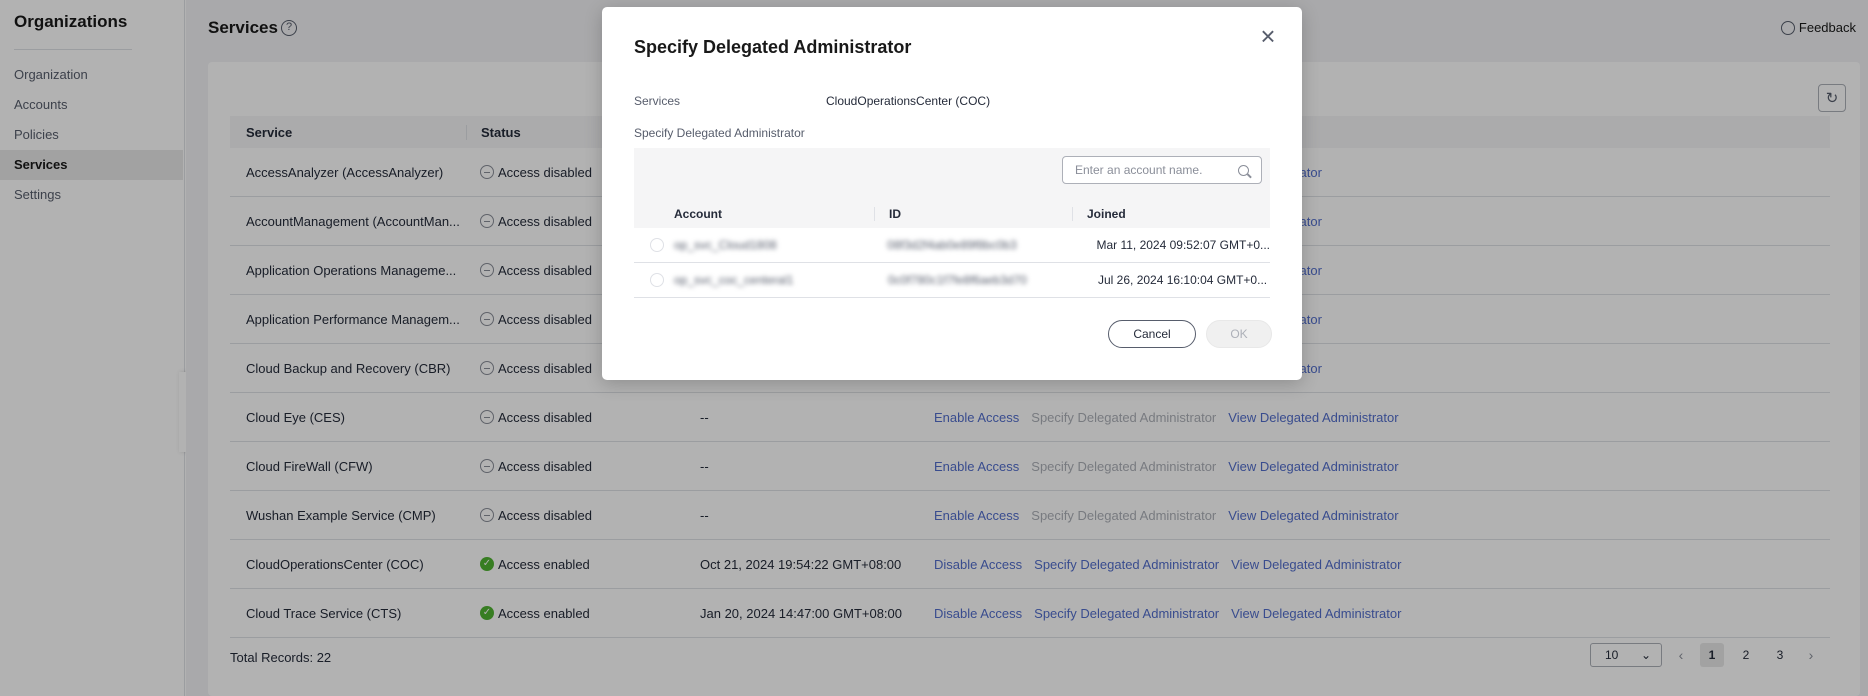  Describe the element at coordinates (698, 214) in the screenshot. I see `column-header-account: Account` at that location.